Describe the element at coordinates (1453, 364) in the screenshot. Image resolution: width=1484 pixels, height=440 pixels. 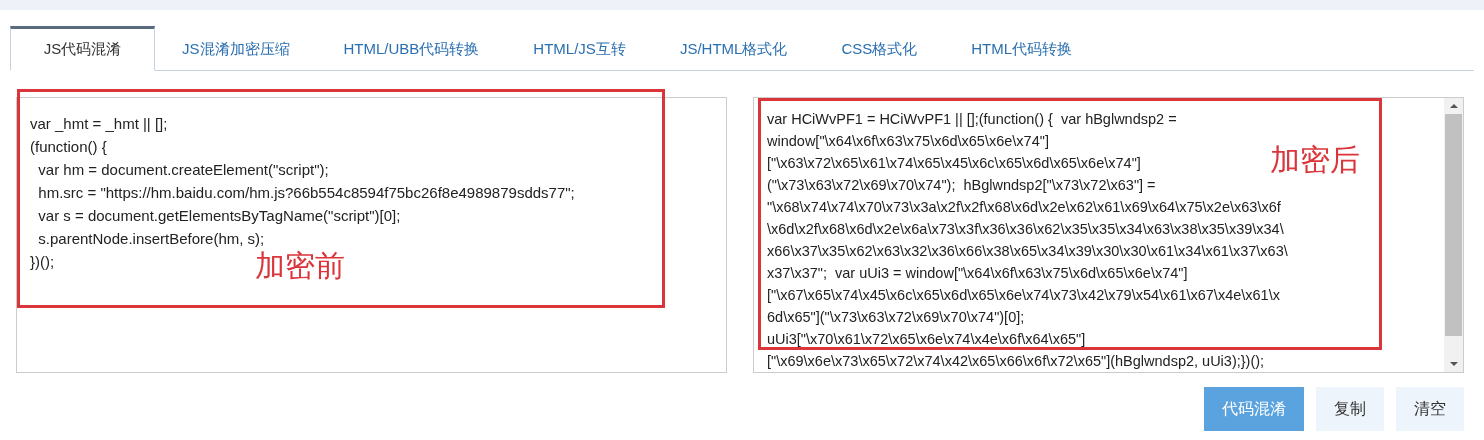
I see `scroll-down-icon` at that location.